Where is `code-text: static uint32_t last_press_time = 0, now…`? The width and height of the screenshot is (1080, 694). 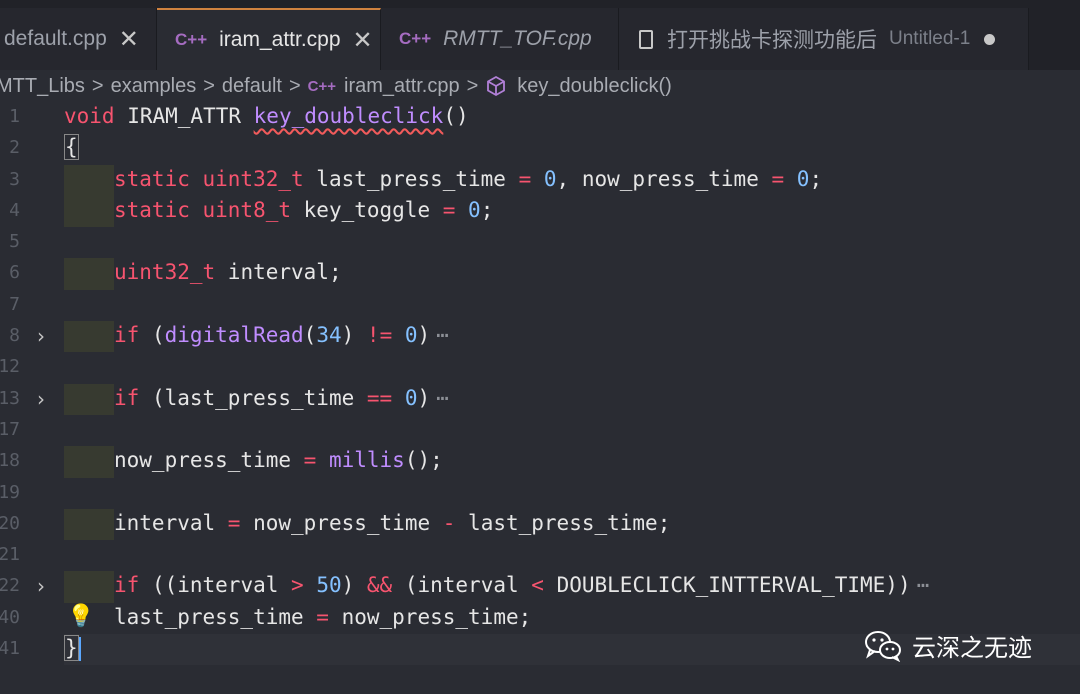
code-text: static uint32_t last_press_time = 0, now… is located at coordinates (468, 178).